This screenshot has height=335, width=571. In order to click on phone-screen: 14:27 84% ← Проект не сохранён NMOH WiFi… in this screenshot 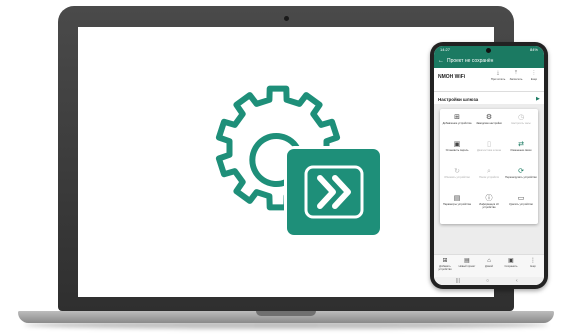, I will do `click(489, 165)`.